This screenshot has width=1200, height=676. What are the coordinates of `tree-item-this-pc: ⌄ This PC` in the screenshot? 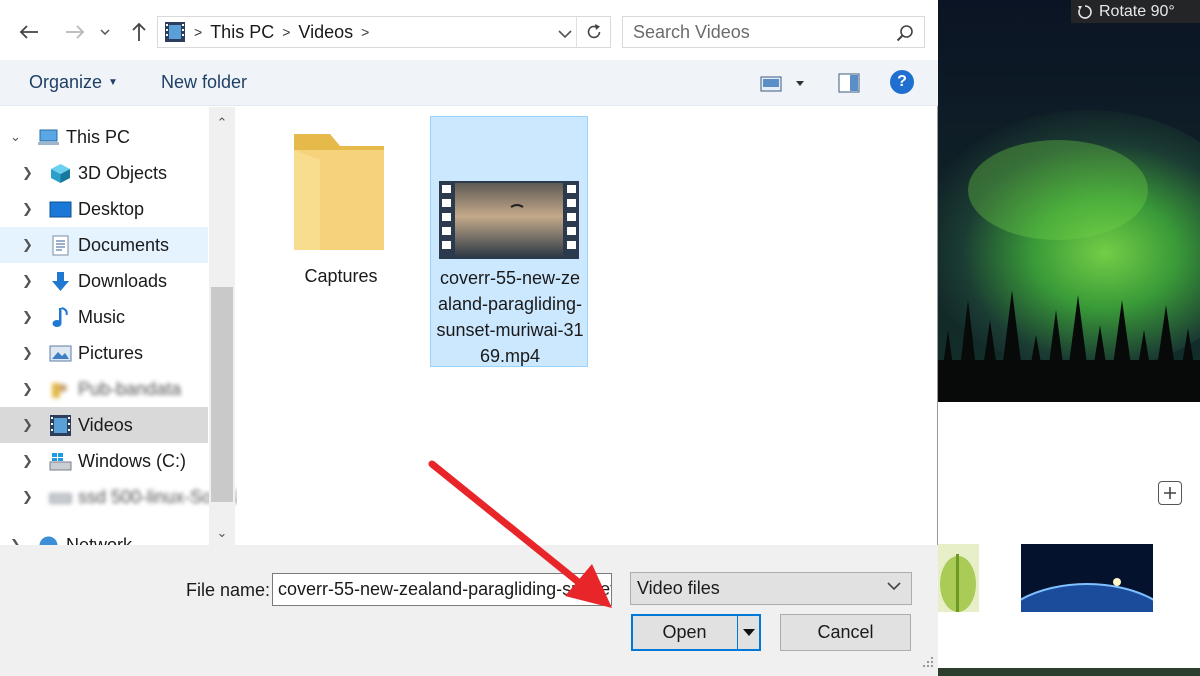 It's located at (104, 137).